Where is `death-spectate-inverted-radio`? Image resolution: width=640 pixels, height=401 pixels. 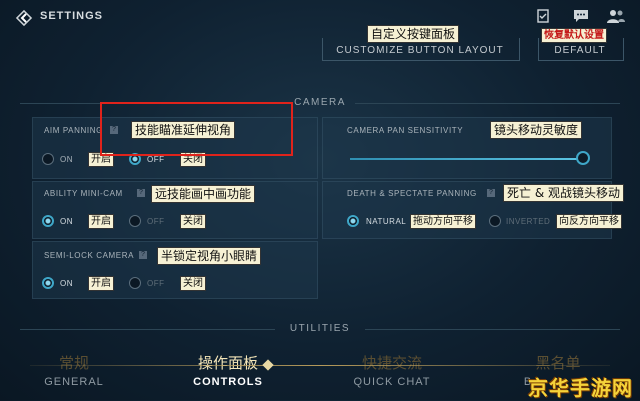
death-spectate-inverted-radio is located at coordinates (495, 221).